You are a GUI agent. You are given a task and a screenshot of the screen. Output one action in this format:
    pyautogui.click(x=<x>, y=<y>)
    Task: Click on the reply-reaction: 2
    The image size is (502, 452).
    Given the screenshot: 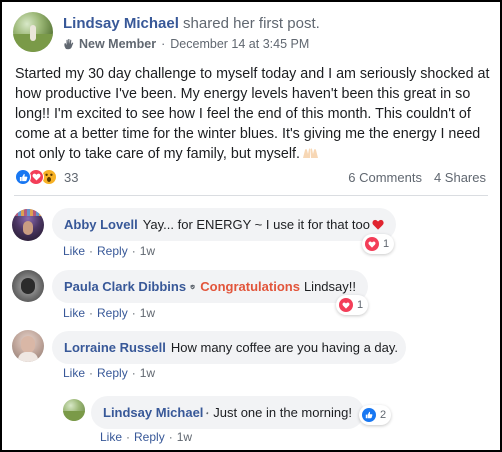 What is the action you would take?
    pyautogui.click(x=375, y=415)
    